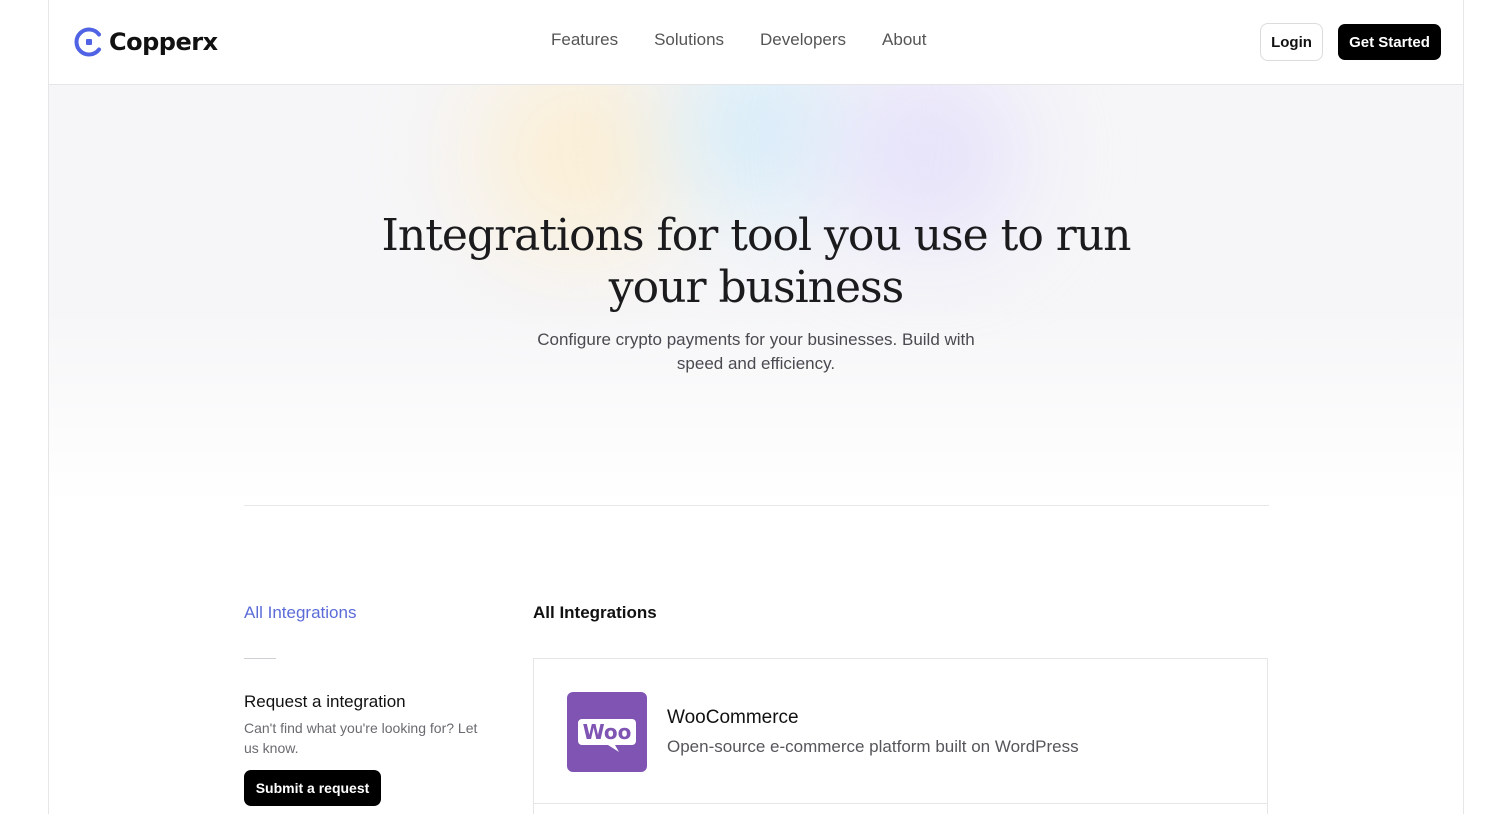  What do you see at coordinates (1291, 42) in the screenshot?
I see `login-button: Login` at bounding box center [1291, 42].